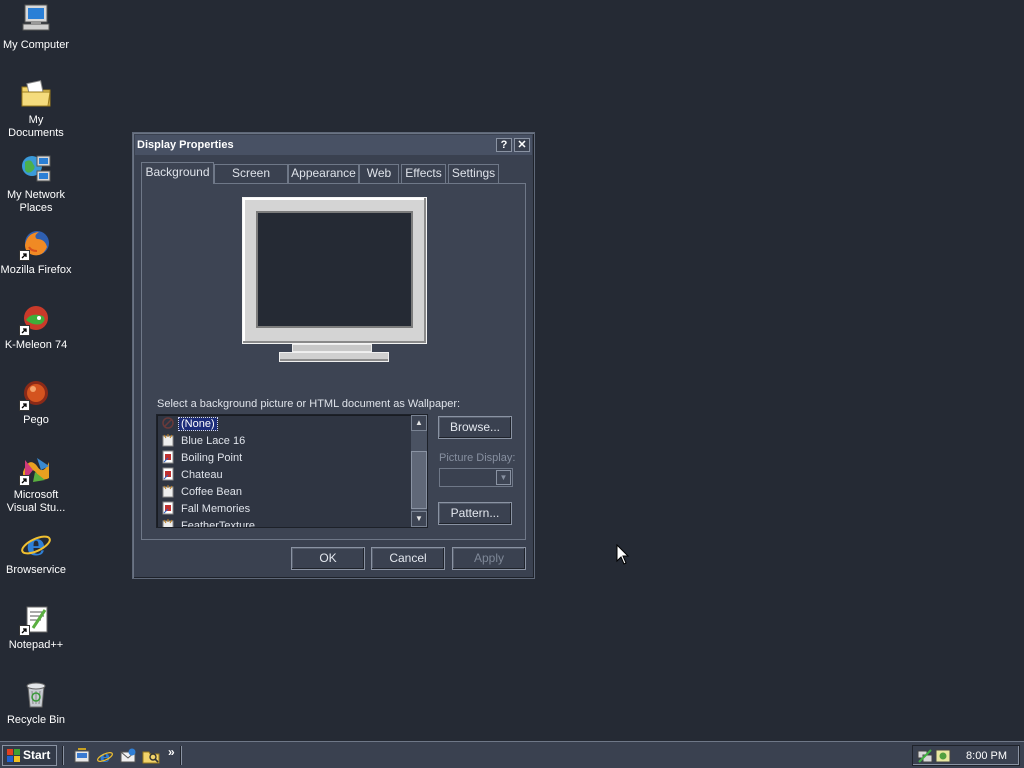  I want to click on wallpaper-item-label: Fall Memories, so click(216, 509).